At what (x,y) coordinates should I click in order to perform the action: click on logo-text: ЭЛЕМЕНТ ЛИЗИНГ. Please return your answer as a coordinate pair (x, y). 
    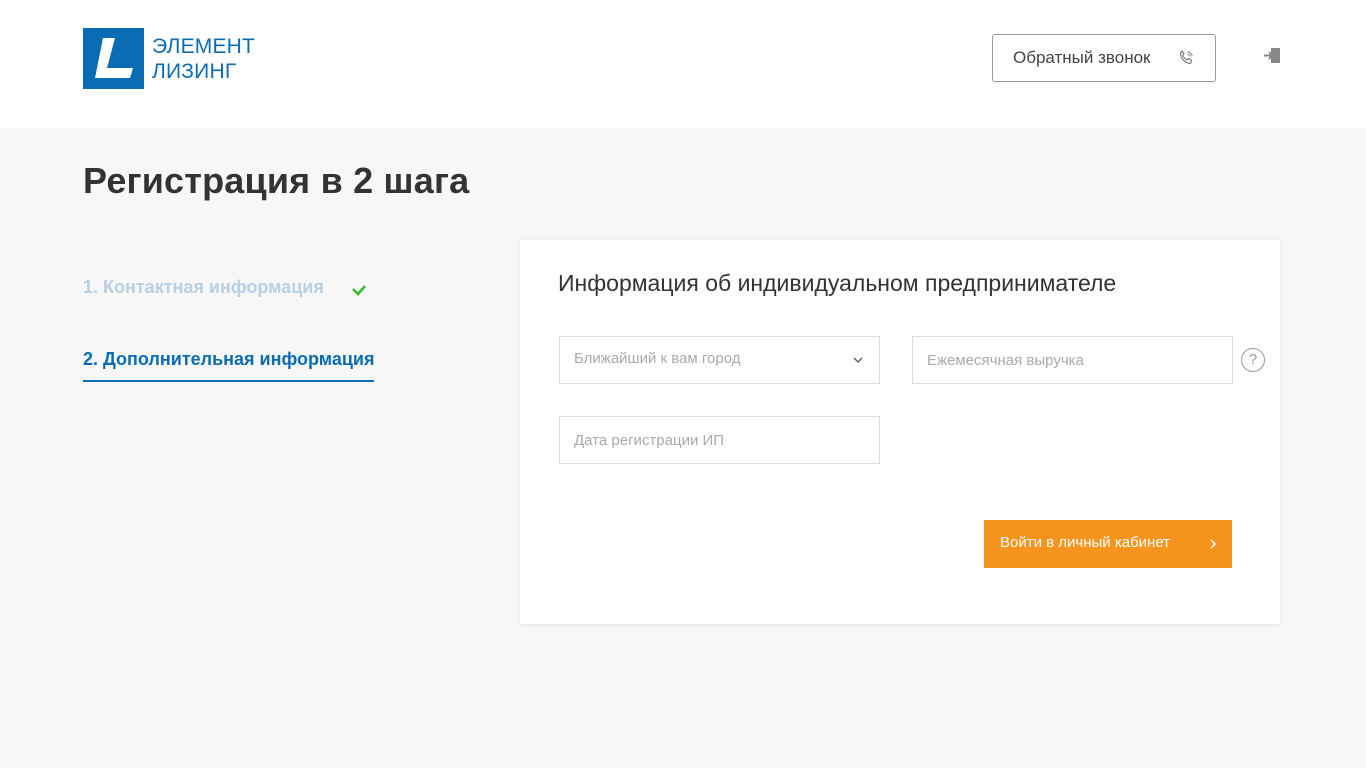
    Looking at the image, I should click on (203, 59).